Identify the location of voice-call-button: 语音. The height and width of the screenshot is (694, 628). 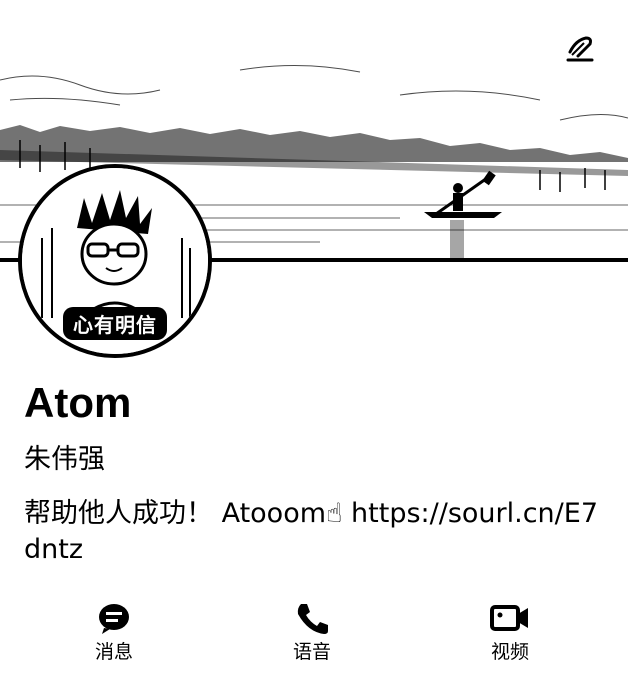
(312, 635).